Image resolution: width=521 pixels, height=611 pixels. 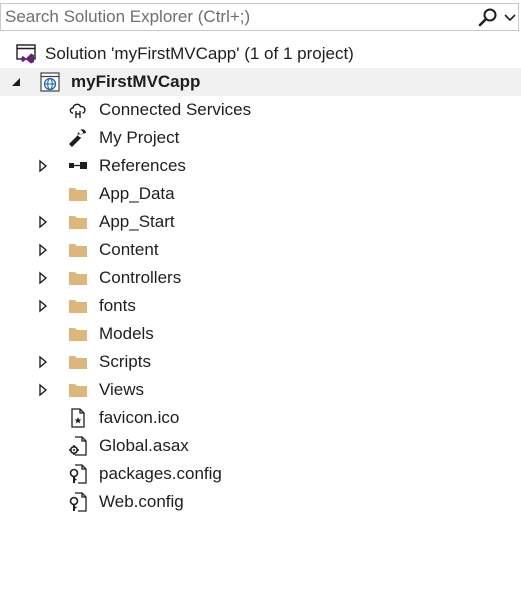 I want to click on tree-row-my-project: My Project, so click(x=260, y=138).